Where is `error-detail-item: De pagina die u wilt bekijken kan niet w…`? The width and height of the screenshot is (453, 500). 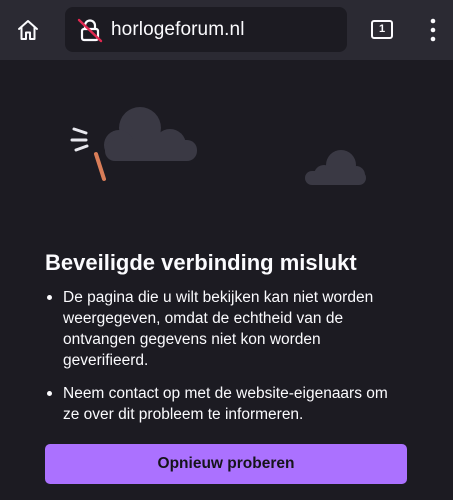
error-detail-item: De pagina die u wilt bekijken kan niet w… is located at coordinates (225, 329).